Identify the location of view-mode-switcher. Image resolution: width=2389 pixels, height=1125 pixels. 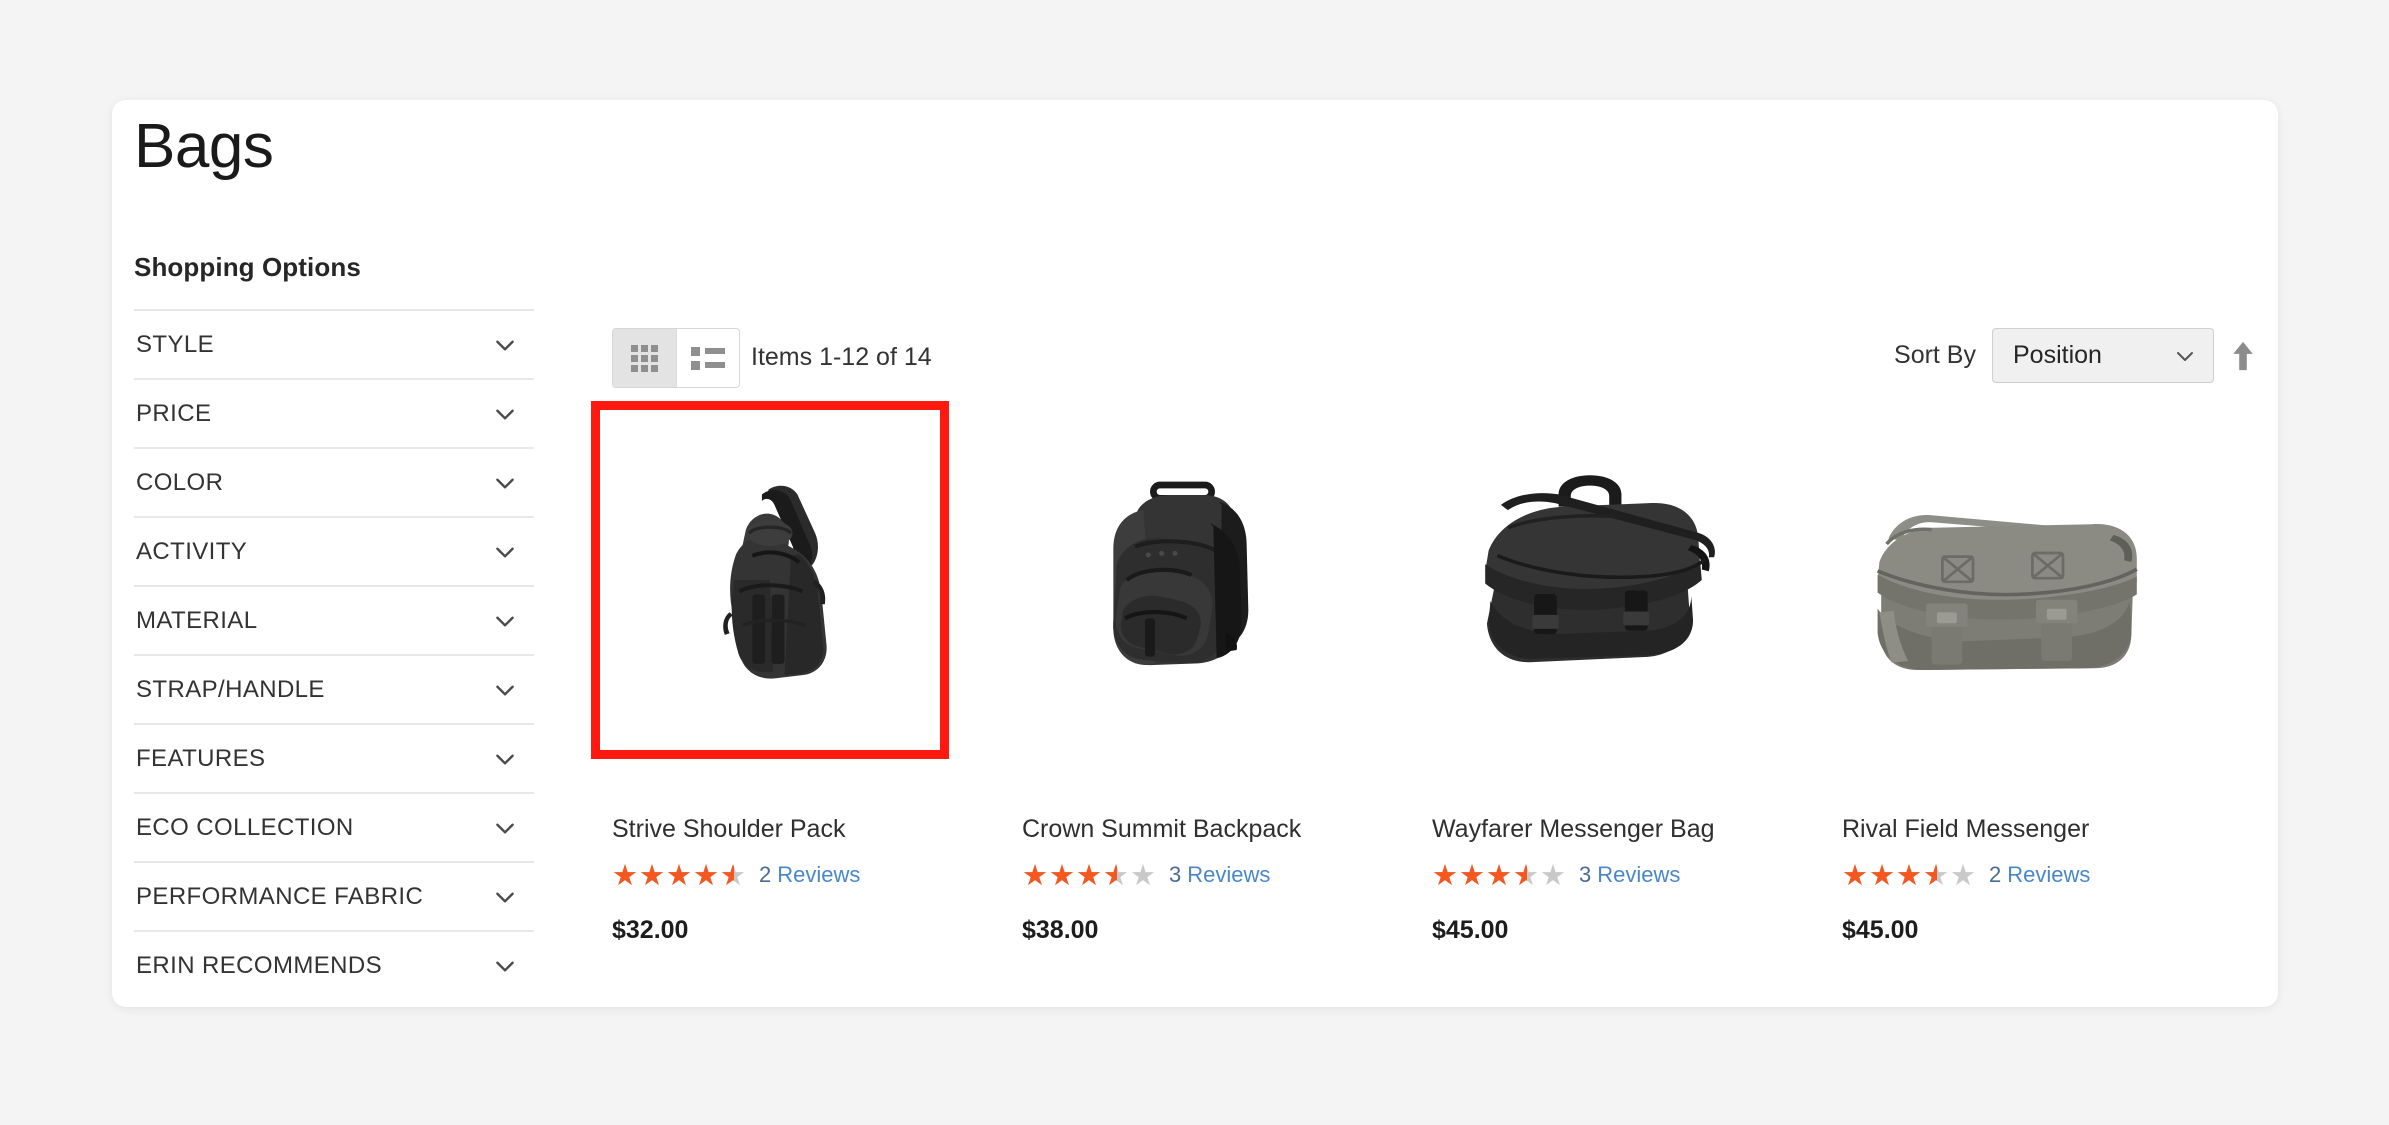
(676, 358).